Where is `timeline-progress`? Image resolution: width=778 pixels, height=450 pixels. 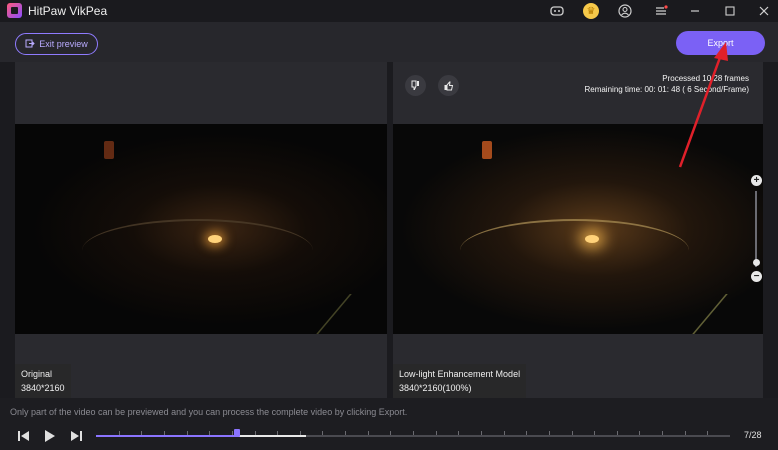
timeline-progress is located at coordinates (166, 436).